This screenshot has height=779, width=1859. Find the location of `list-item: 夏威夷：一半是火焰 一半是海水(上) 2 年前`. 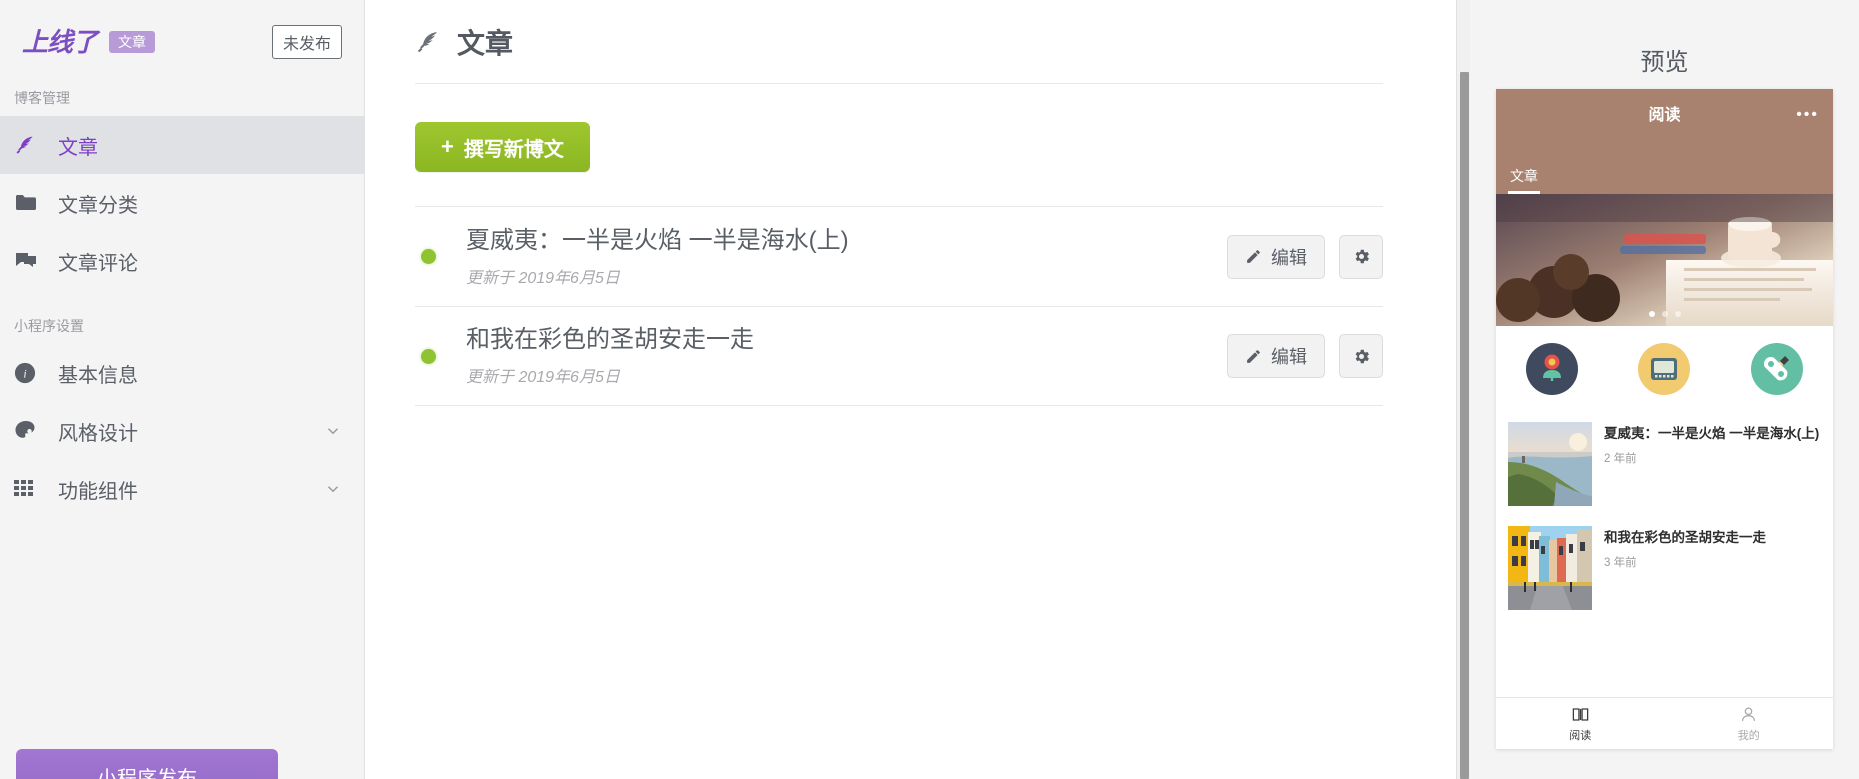

list-item: 夏威夷：一半是火焰 一半是海水(上) 2 年前 is located at coordinates (1664, 464).